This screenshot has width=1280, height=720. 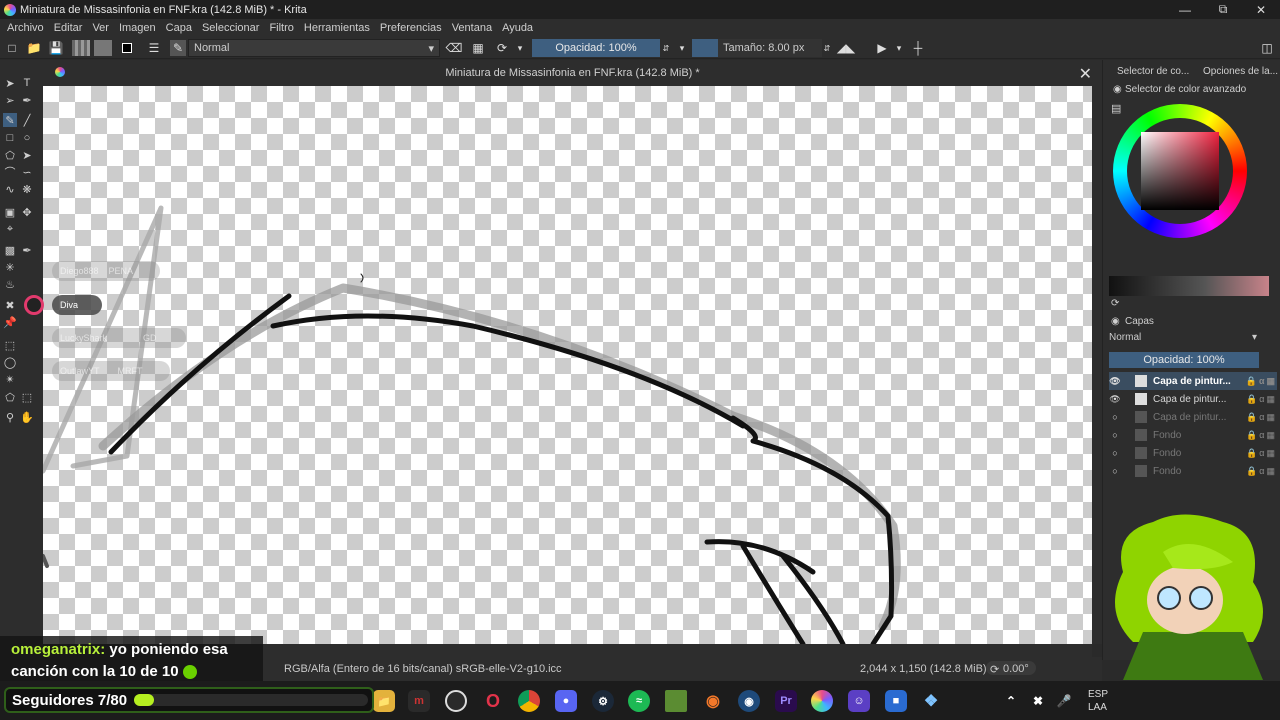 I want to click on opacity-slider: Opacidad: 100%, so click(x=596, y=48).